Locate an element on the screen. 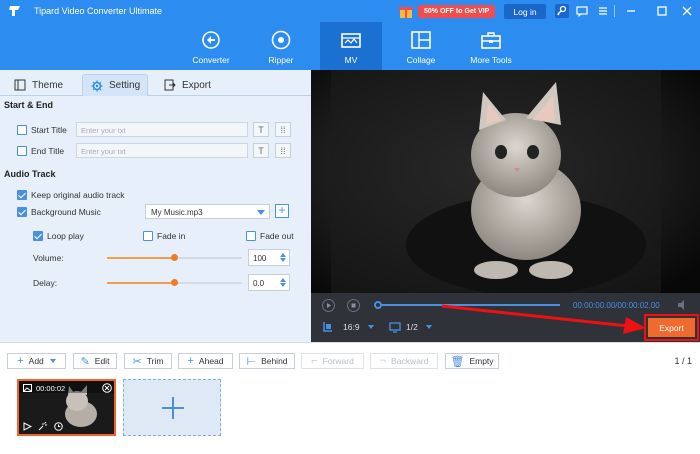 The width and height of the screenshot is (700, 454). tab-label: Collage is located at coordinates (421, 60).